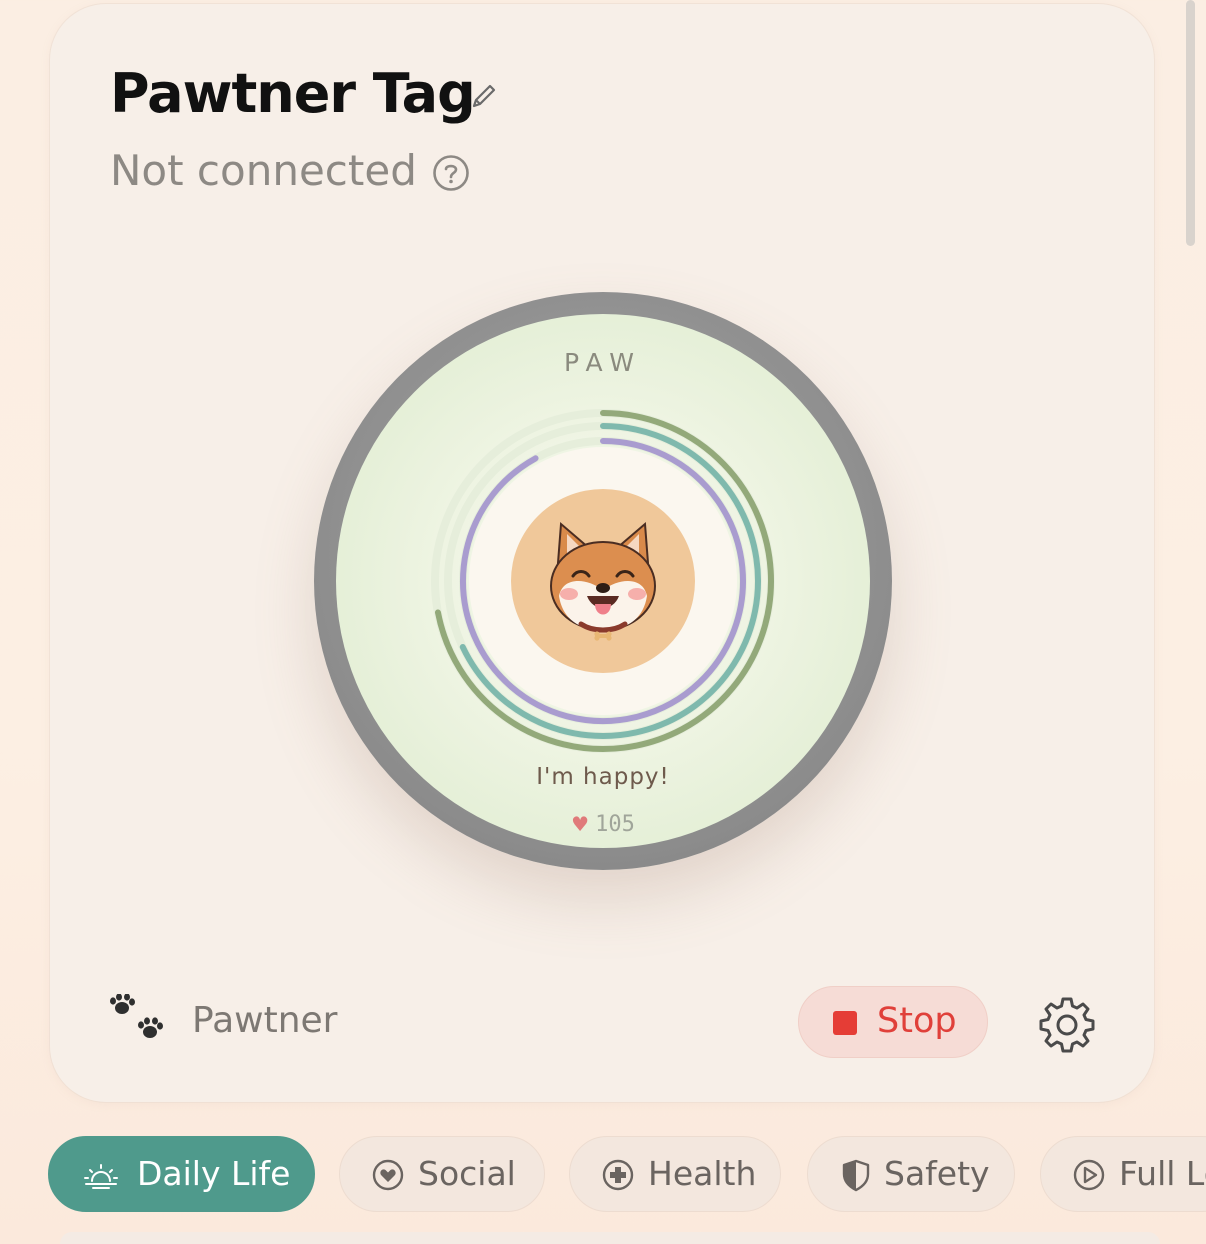  Describe the element at coordinates (856, 1175) in the screenshot. I see `shield-icon` at that location.